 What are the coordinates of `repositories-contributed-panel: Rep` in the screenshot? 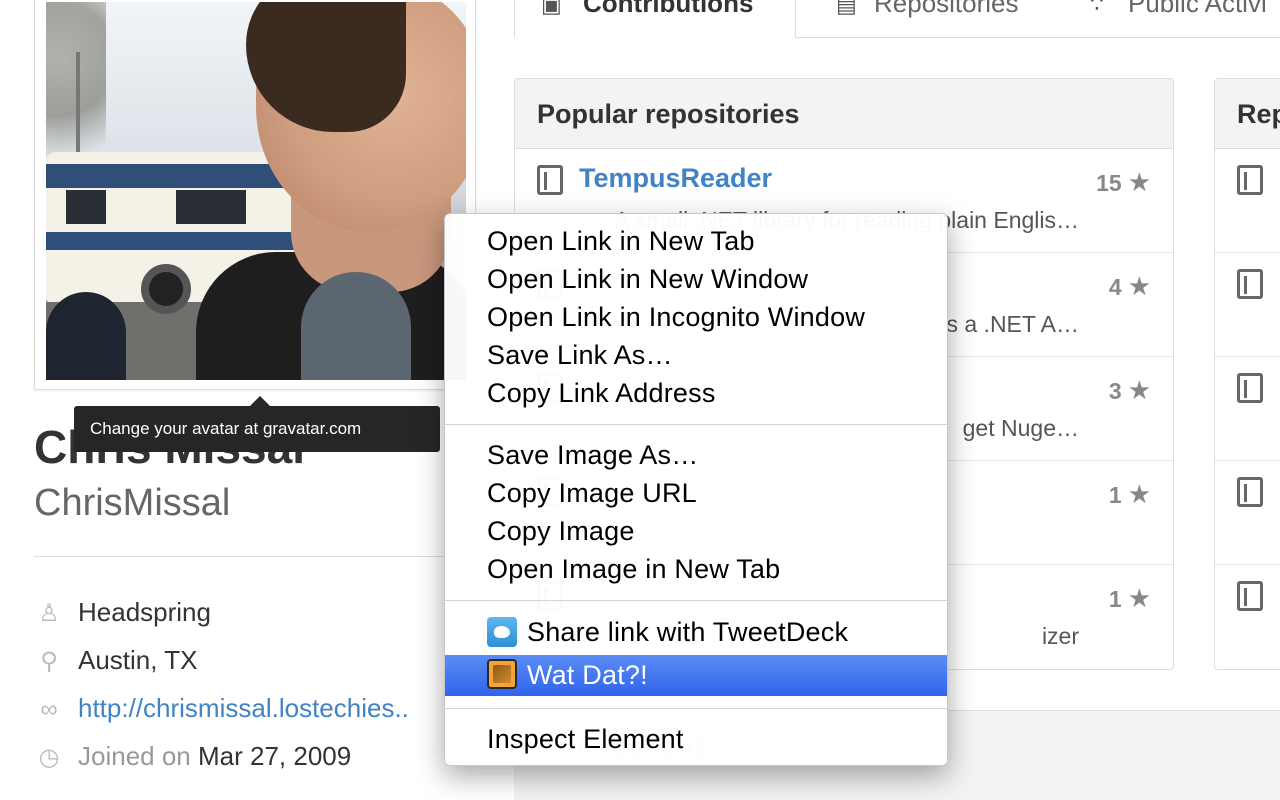 It's located at (1247, 374).